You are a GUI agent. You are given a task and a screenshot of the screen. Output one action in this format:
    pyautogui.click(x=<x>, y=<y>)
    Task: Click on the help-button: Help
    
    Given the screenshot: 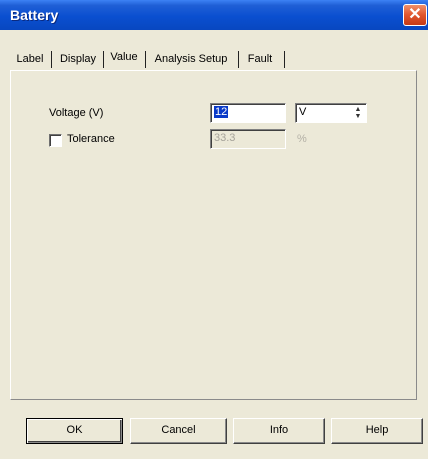 What is the action you would take?
    pyautogui.click(x=377, y=431)
    